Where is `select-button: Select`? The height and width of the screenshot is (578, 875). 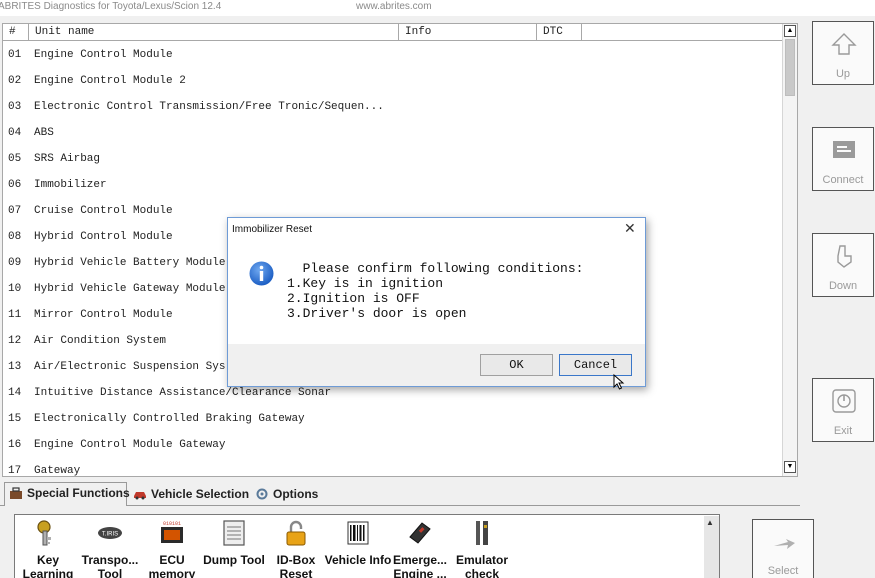
select-button: Select is located at coordinates (783, 548).